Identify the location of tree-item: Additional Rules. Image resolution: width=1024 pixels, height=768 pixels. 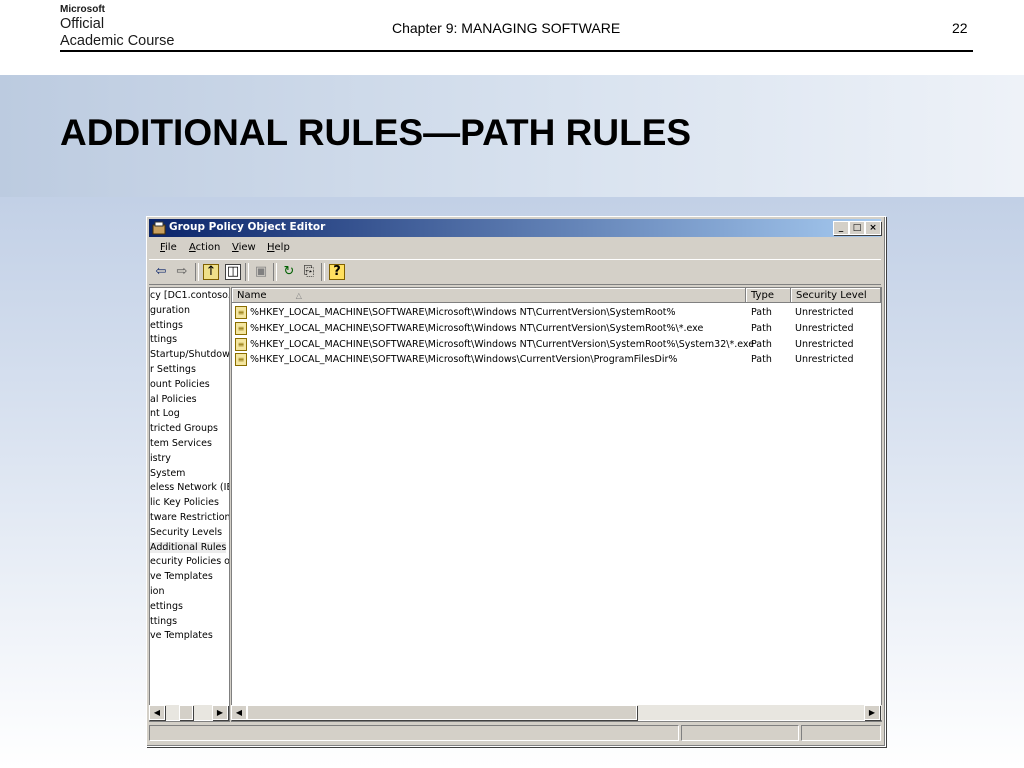
(188, 547).